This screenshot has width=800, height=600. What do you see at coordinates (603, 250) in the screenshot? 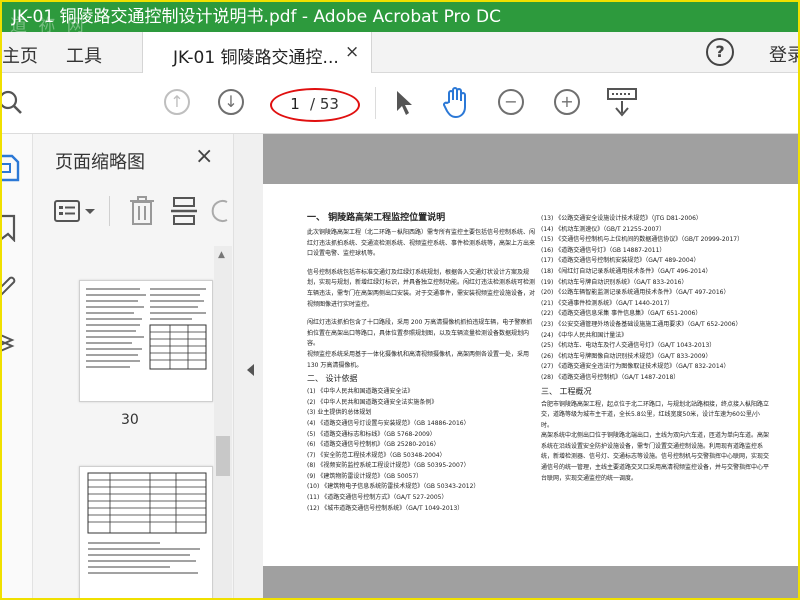
I see `reference-item: (16) 《道路交通信号灯》（GB 14887-2011）` at bounding box center [603, 250].